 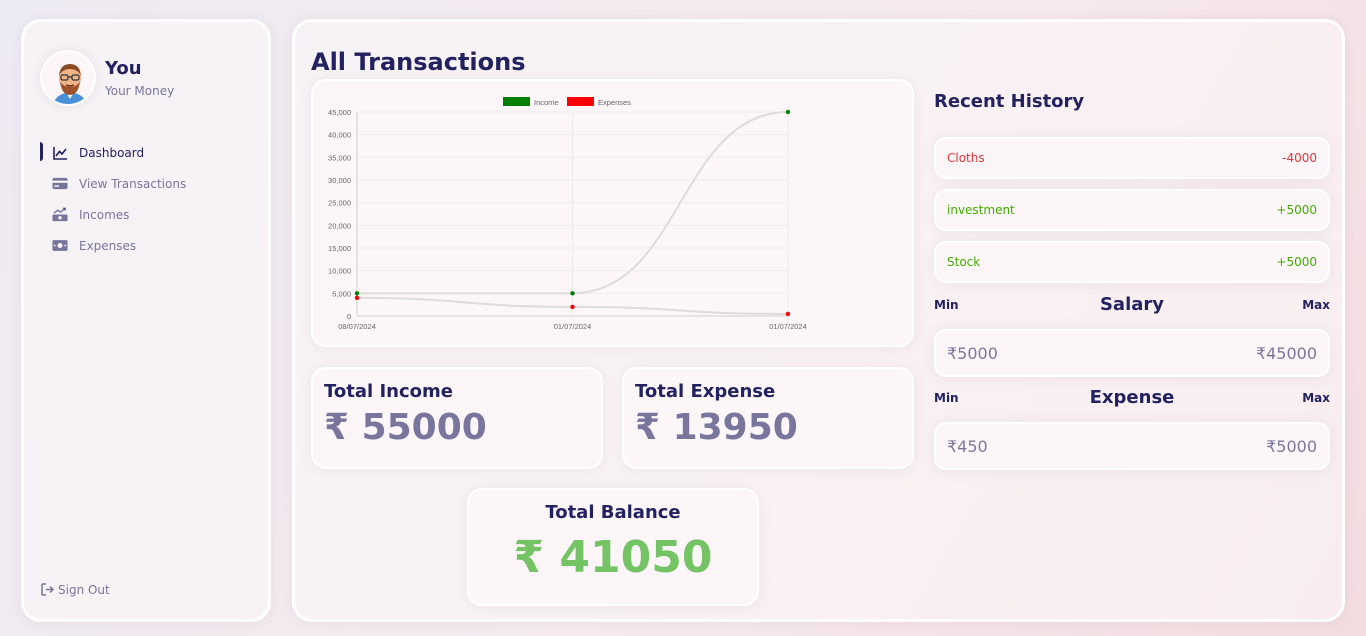 I want to click on sidebar-item-dashboard: Dashboard, so click(x=146, y=152).